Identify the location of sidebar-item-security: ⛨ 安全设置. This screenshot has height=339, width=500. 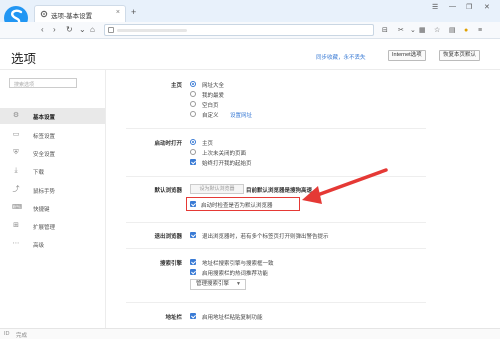
(52, 153).